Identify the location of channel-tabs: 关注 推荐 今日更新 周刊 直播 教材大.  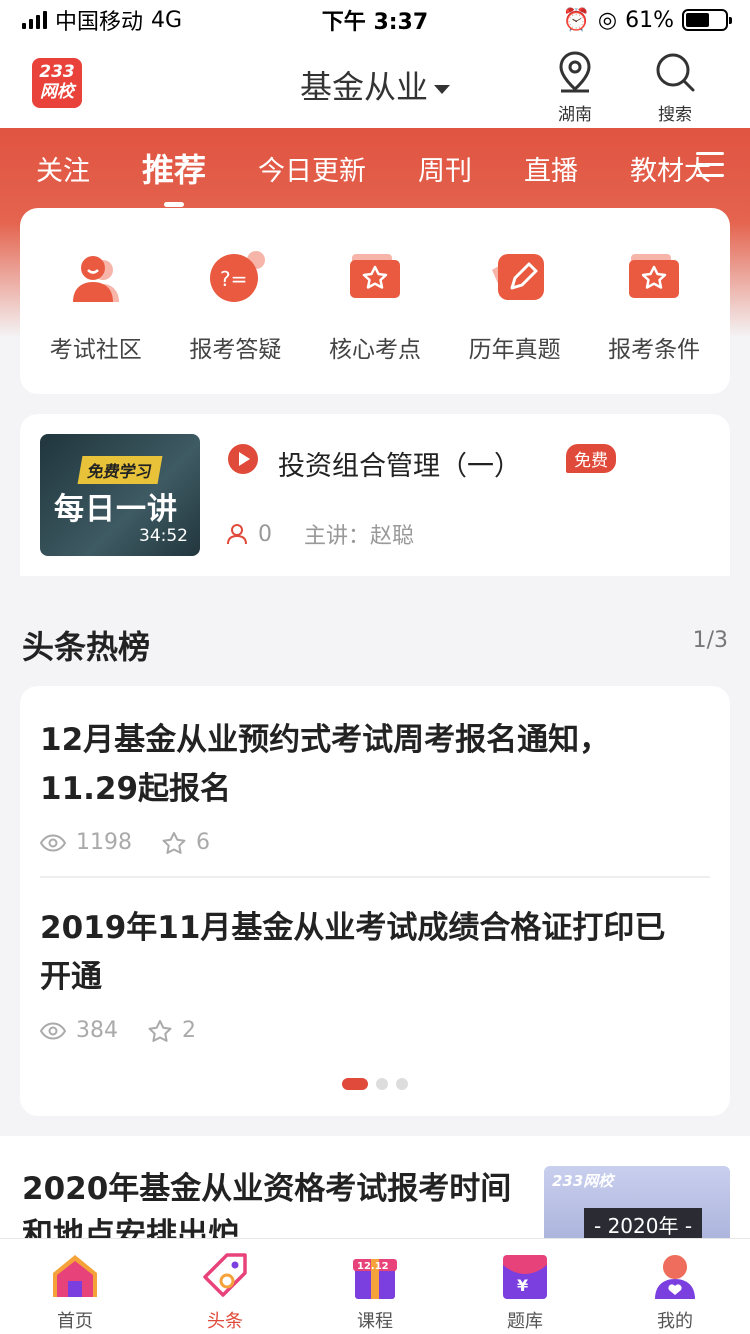
(375, 168).